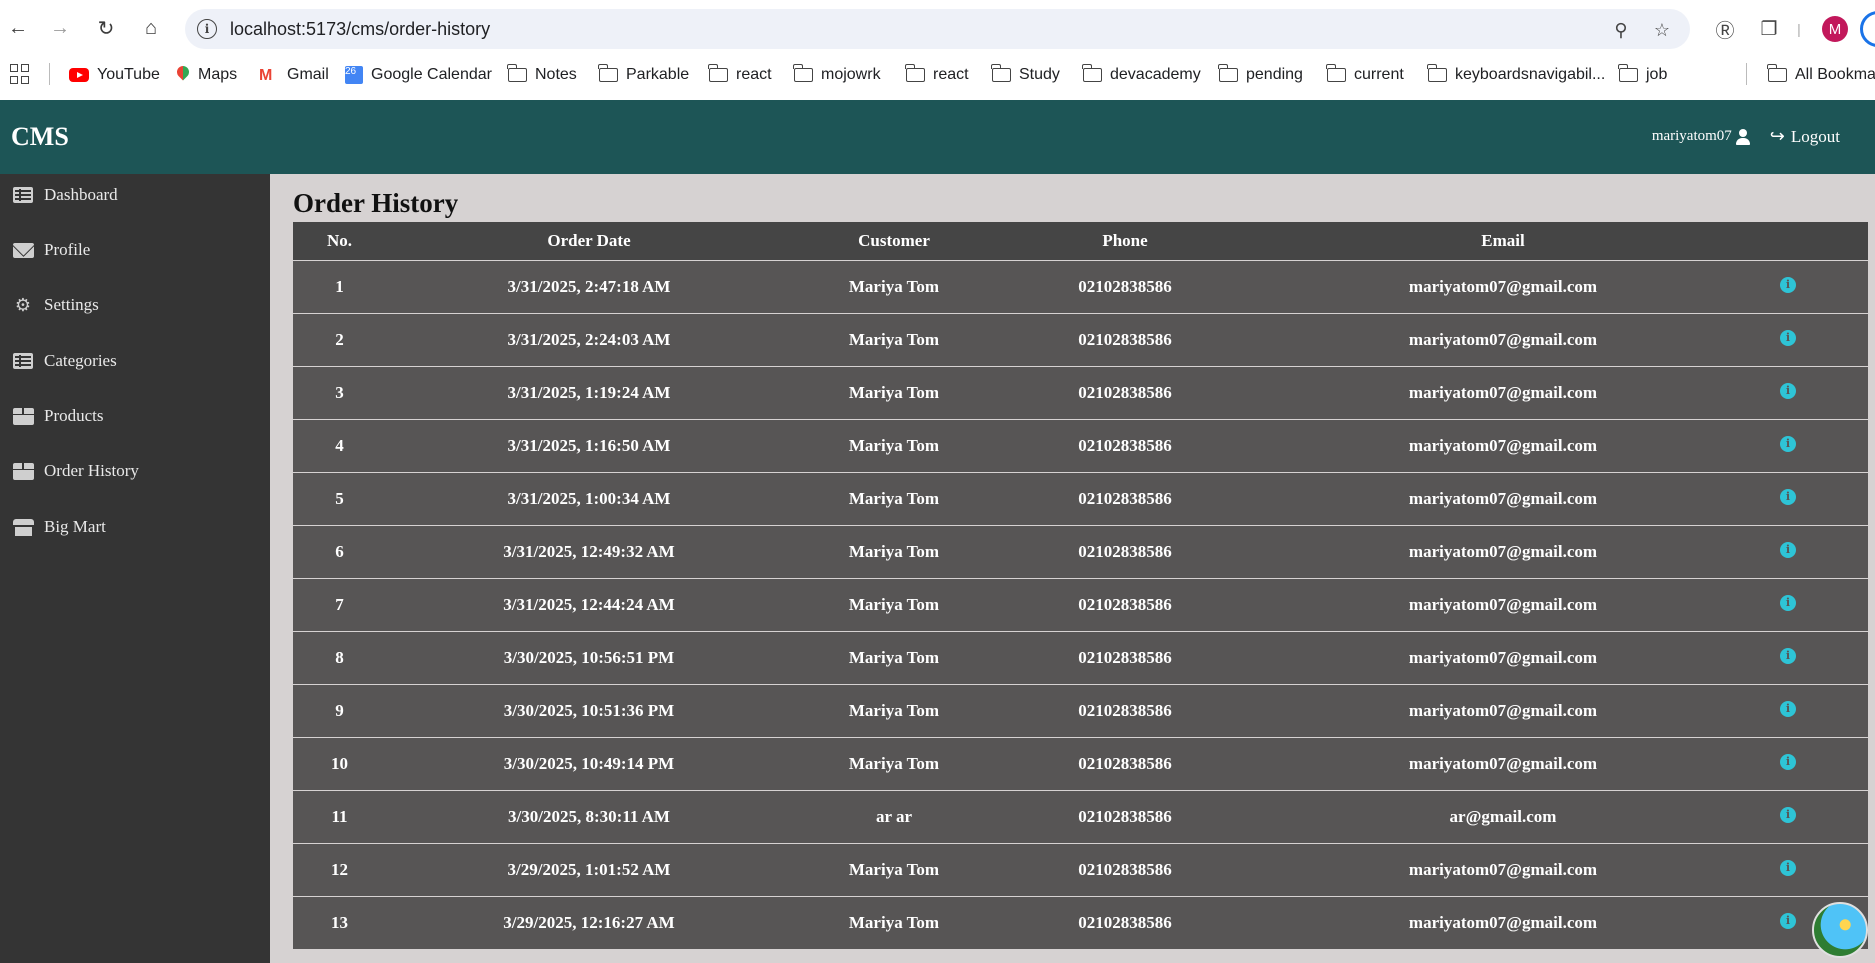  Describe the element at coordinates (418, 75) in the screenshot. I see `bookmark-google-calendar: 26 Google Calendar` at that location.